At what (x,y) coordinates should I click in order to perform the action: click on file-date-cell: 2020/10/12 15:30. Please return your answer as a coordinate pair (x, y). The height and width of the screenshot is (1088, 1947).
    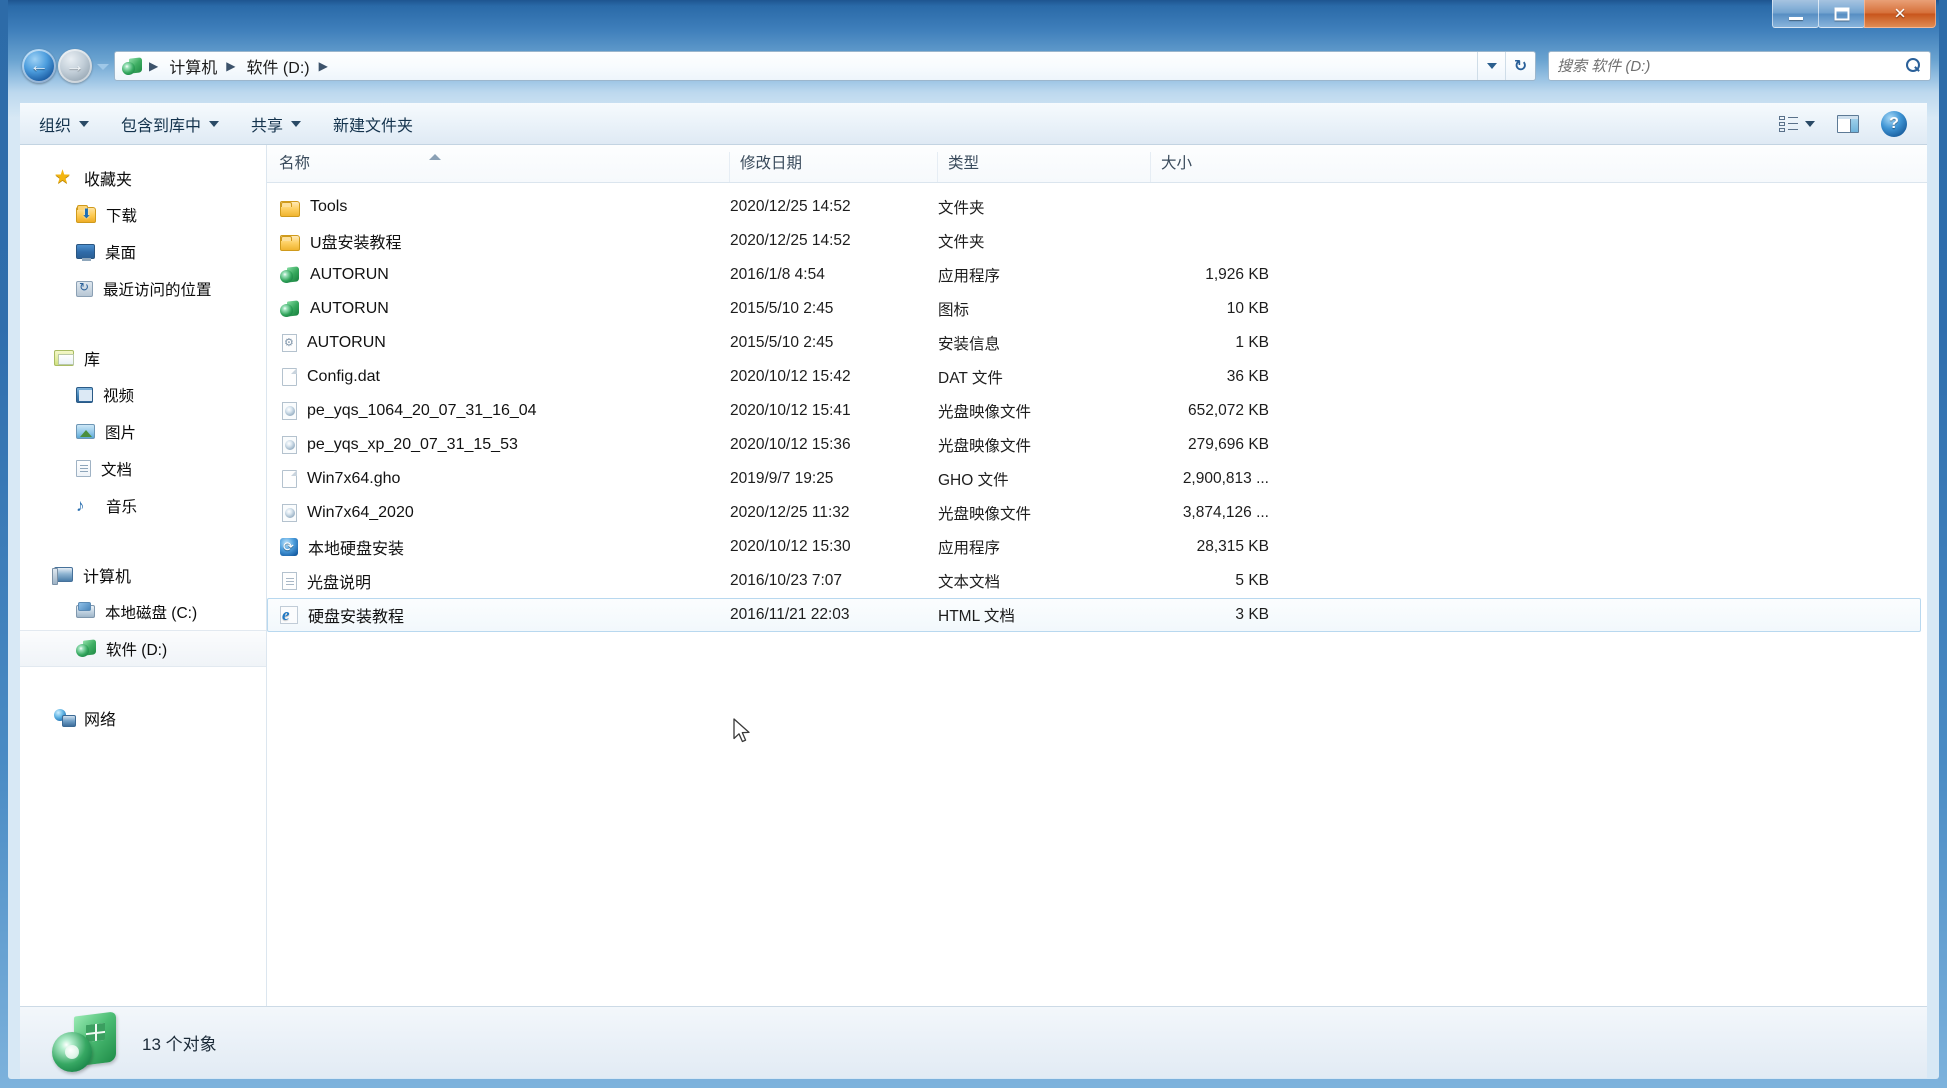
    Looking at the image, I should click on (790, 546).